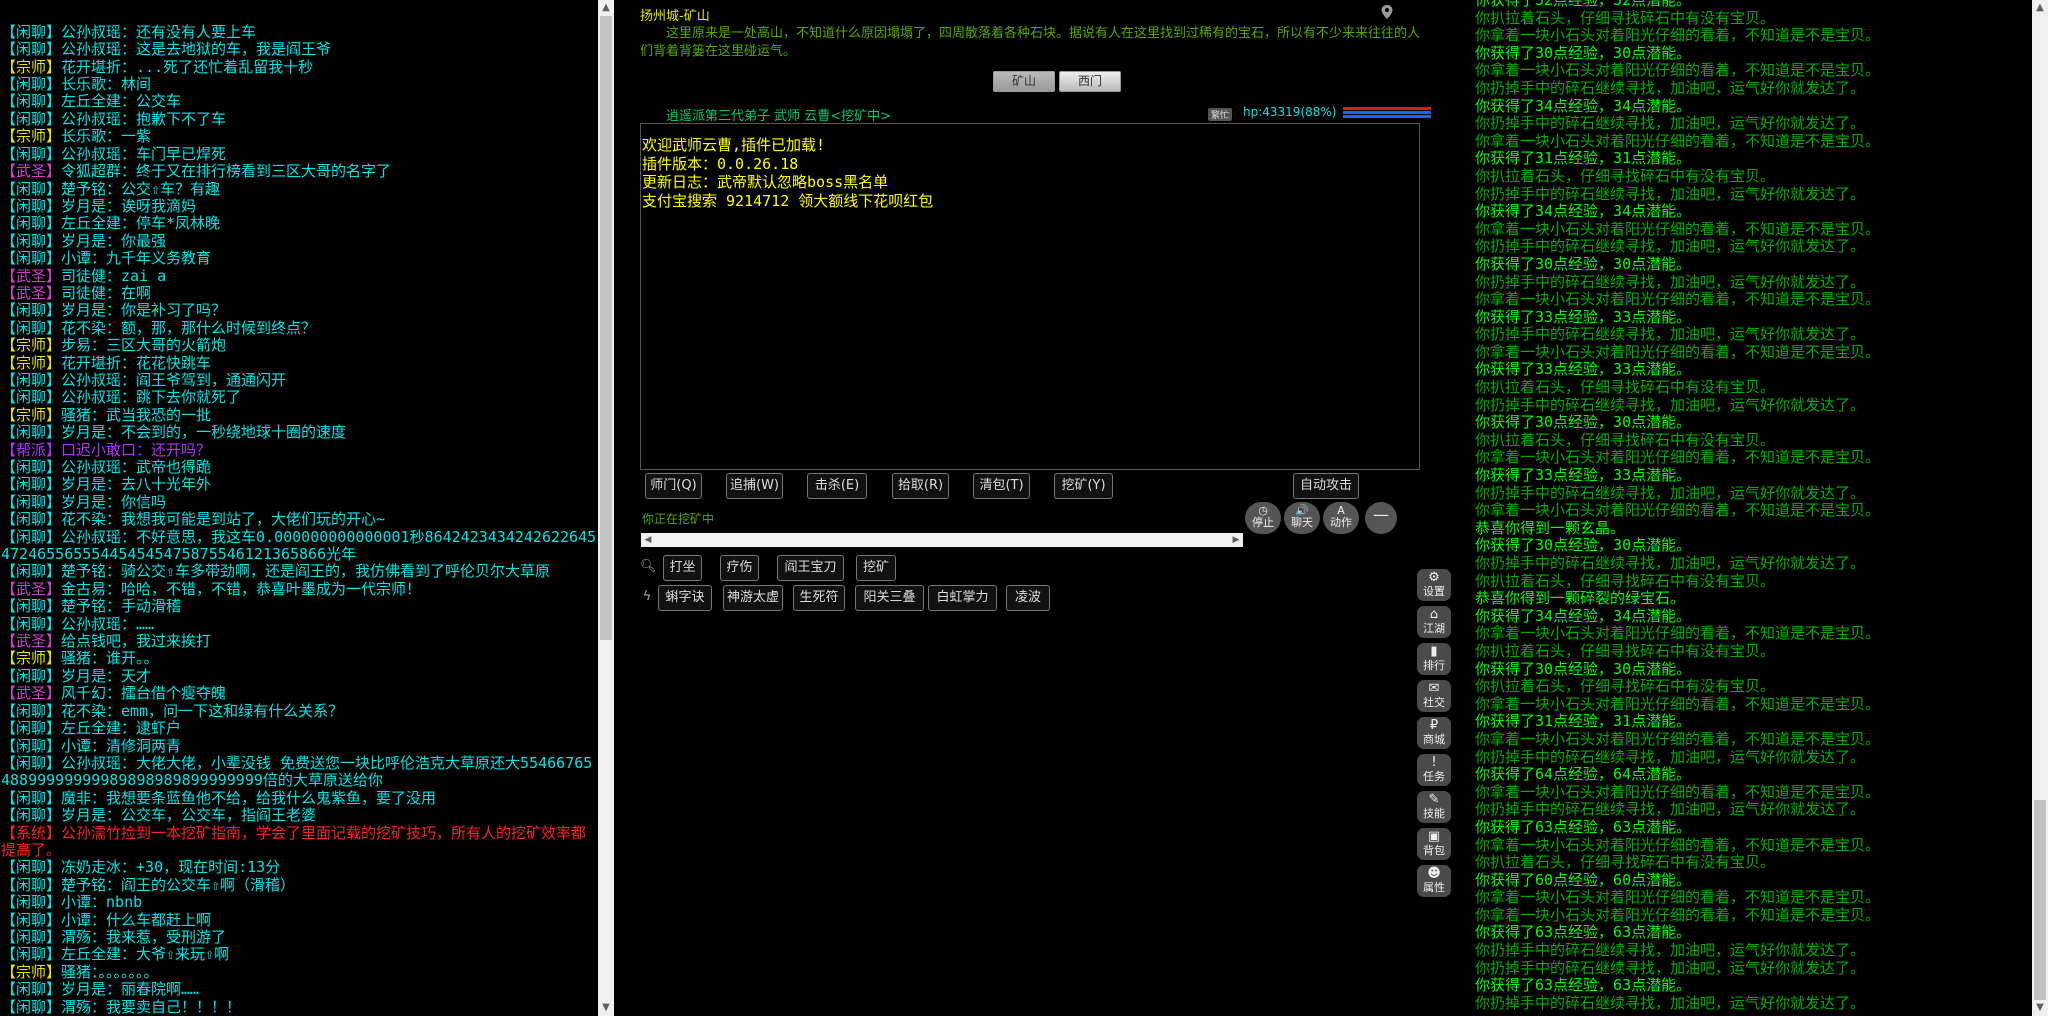 This screenshot has width=2048, height=1016. Describe the element at coordinates (1583, 826) in the screenshot. I see `log-line: 你获得了63点经验，63点潜能。` at that location.